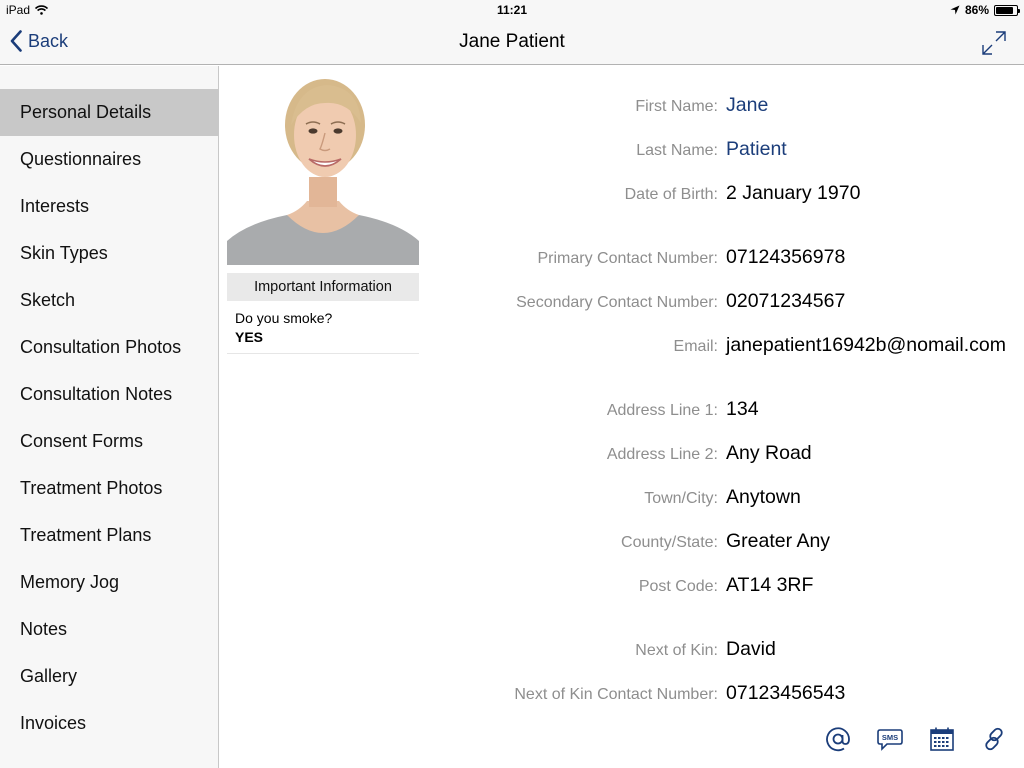 The height and width of the screenshot is (768, 1024). I want to click on sms-button: SMS, so click(890, 739).